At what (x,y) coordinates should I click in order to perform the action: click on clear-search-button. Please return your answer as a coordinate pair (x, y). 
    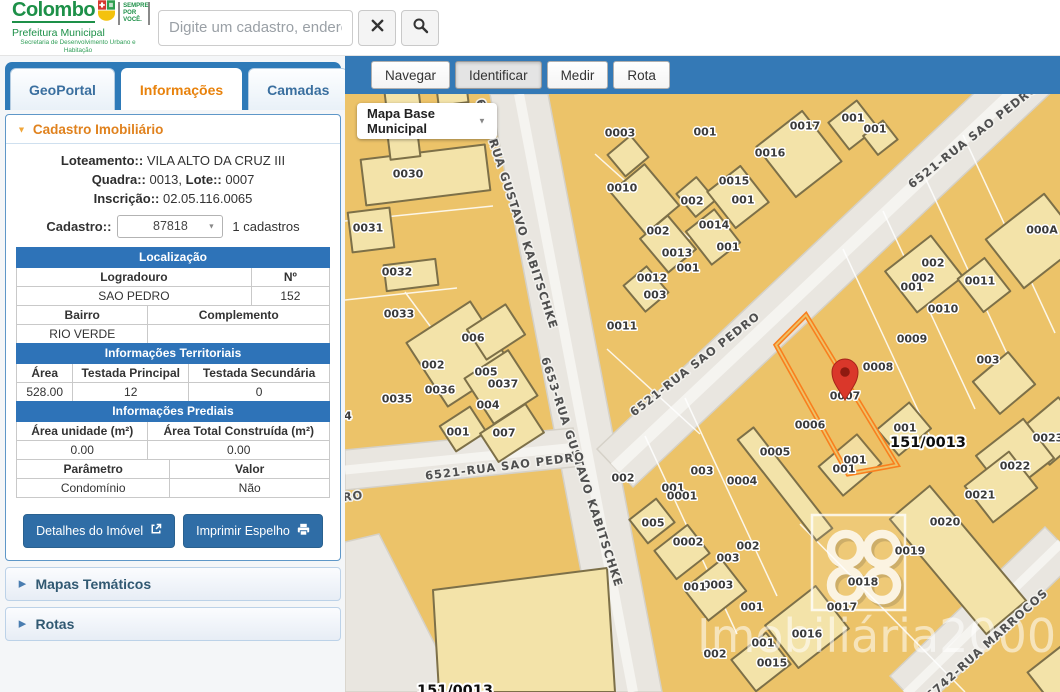
    Looking at the image, I should click on (377, 27).